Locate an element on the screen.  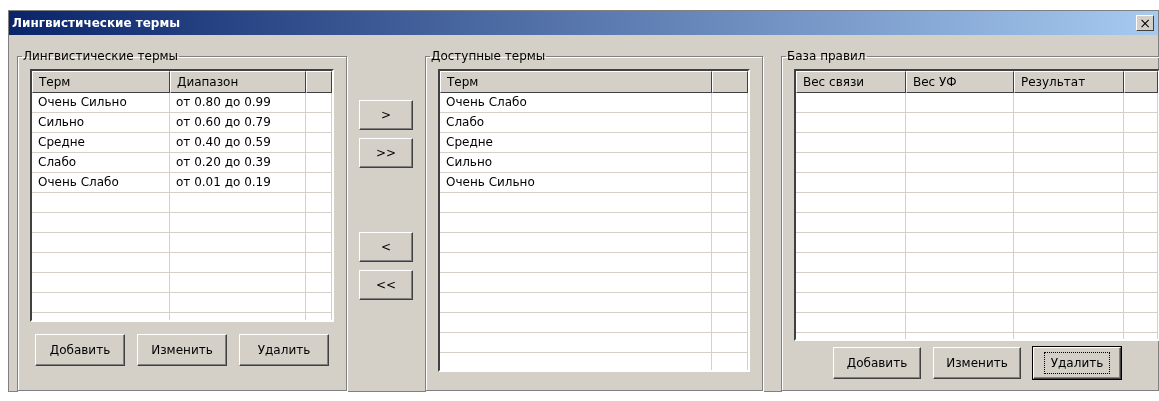
table-cell: от 0.60 до 0.79 is located at coordinates (238, 123).